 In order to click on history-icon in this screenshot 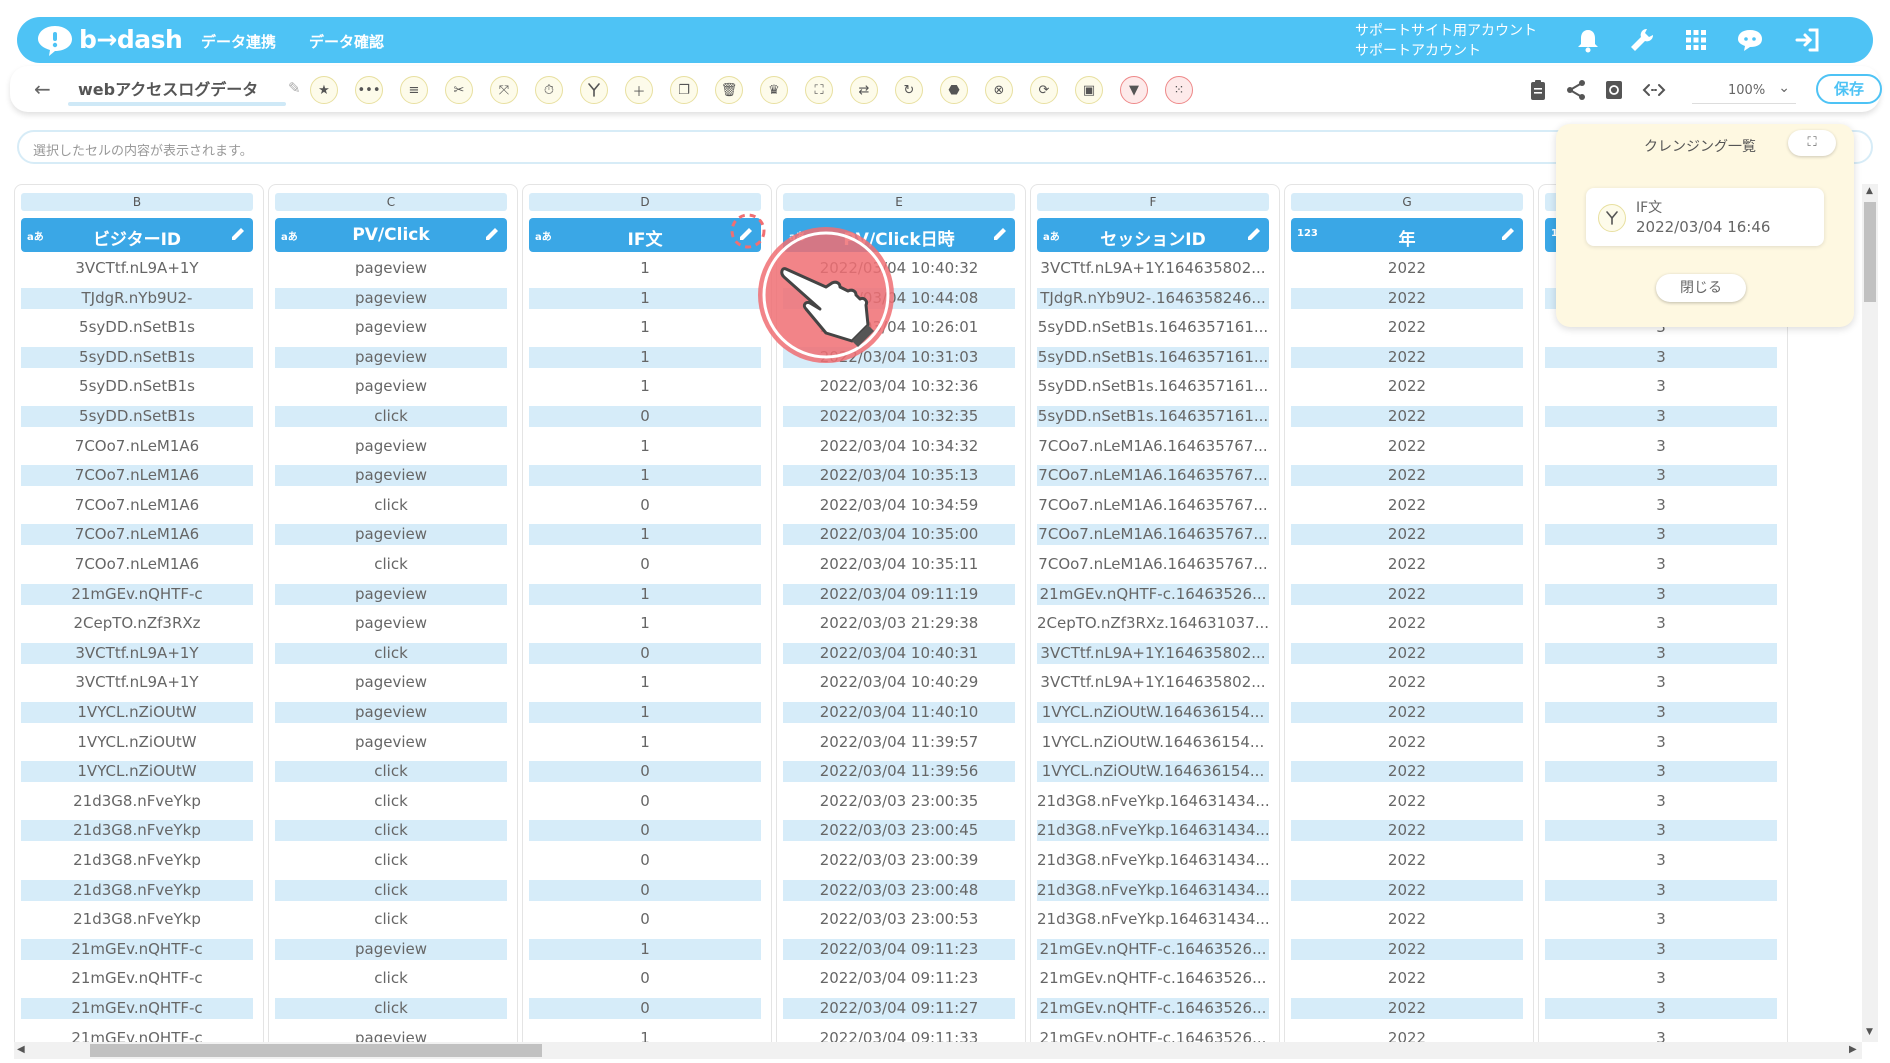, I will do `click(1614, 90)`.